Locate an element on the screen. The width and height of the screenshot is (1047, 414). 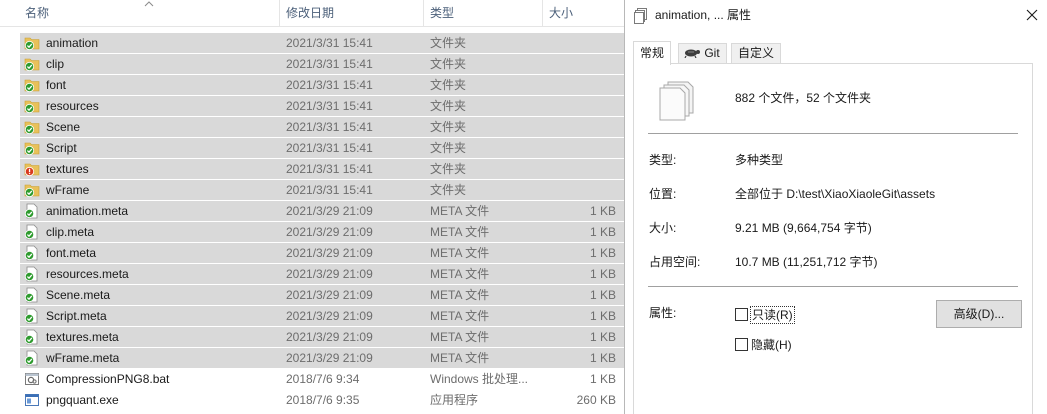
sort-ascending-icon is located at coordinates (149, 4).